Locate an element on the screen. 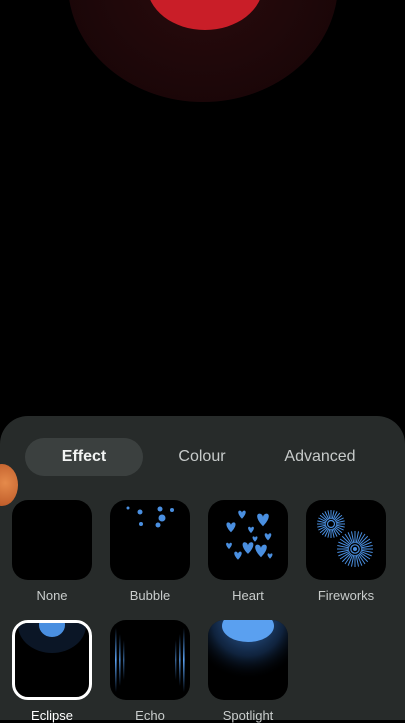 This screenshot has height=723, width=405. effect-option-fireworks: Fireworks is located at coordinates (346, 551).